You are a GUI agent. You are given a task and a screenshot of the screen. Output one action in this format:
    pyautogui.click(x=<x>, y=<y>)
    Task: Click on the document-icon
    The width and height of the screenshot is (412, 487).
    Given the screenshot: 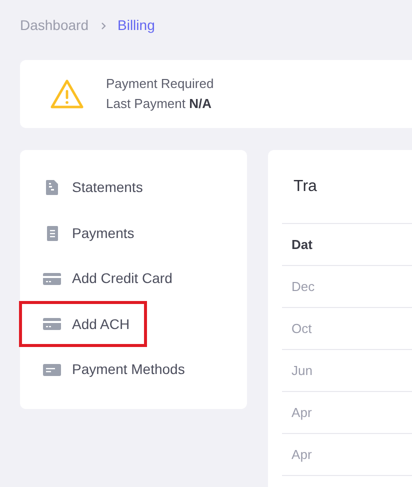 What is the action you would take?
    pyautogui.click(x=52, y=188)
    